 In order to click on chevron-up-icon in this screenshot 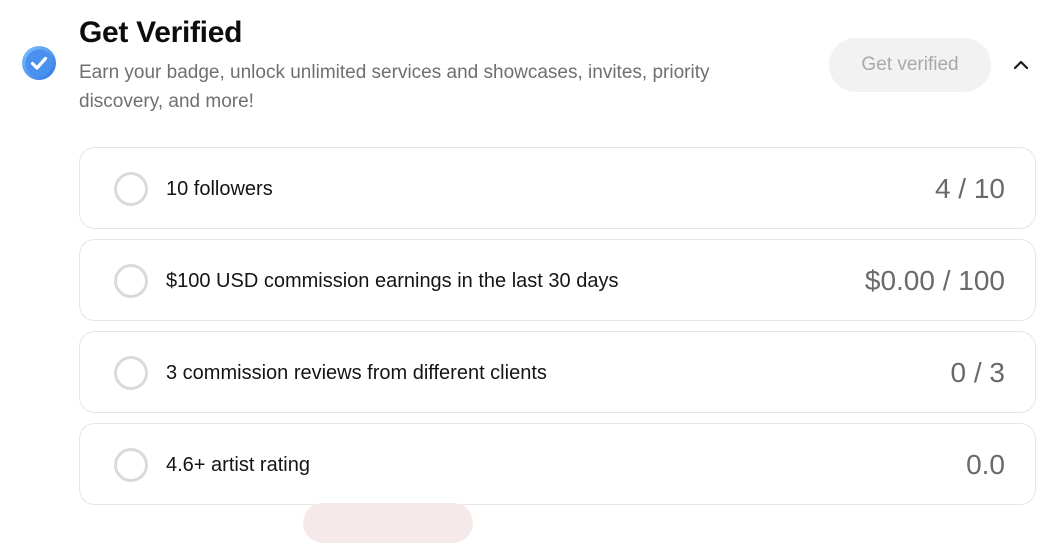, I will do `click(1021, 65)`.